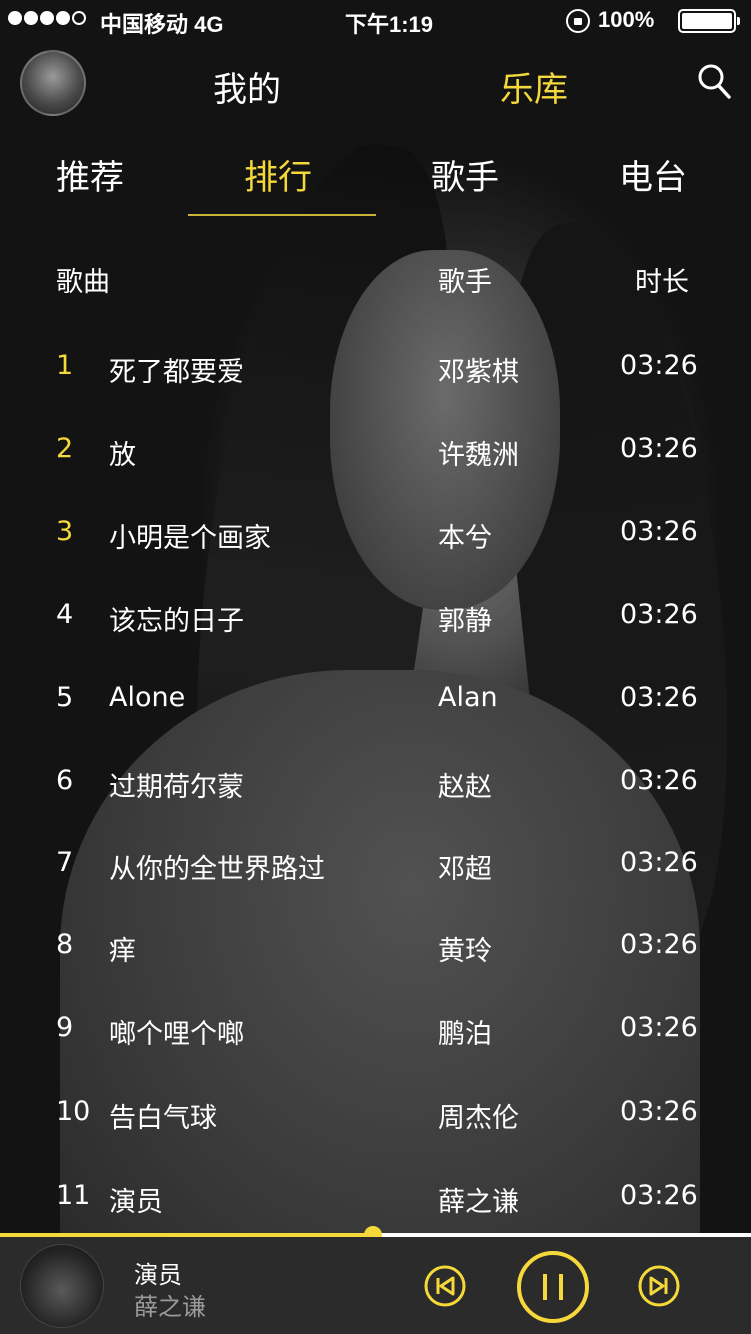 The image size is (751, 1334). I want to click on song-title: 痒, so click(122, 951).